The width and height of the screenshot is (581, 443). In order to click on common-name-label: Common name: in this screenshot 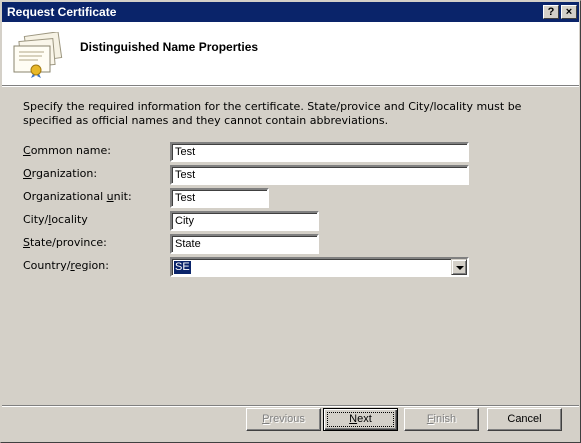, I will do `click(67, 150)`.